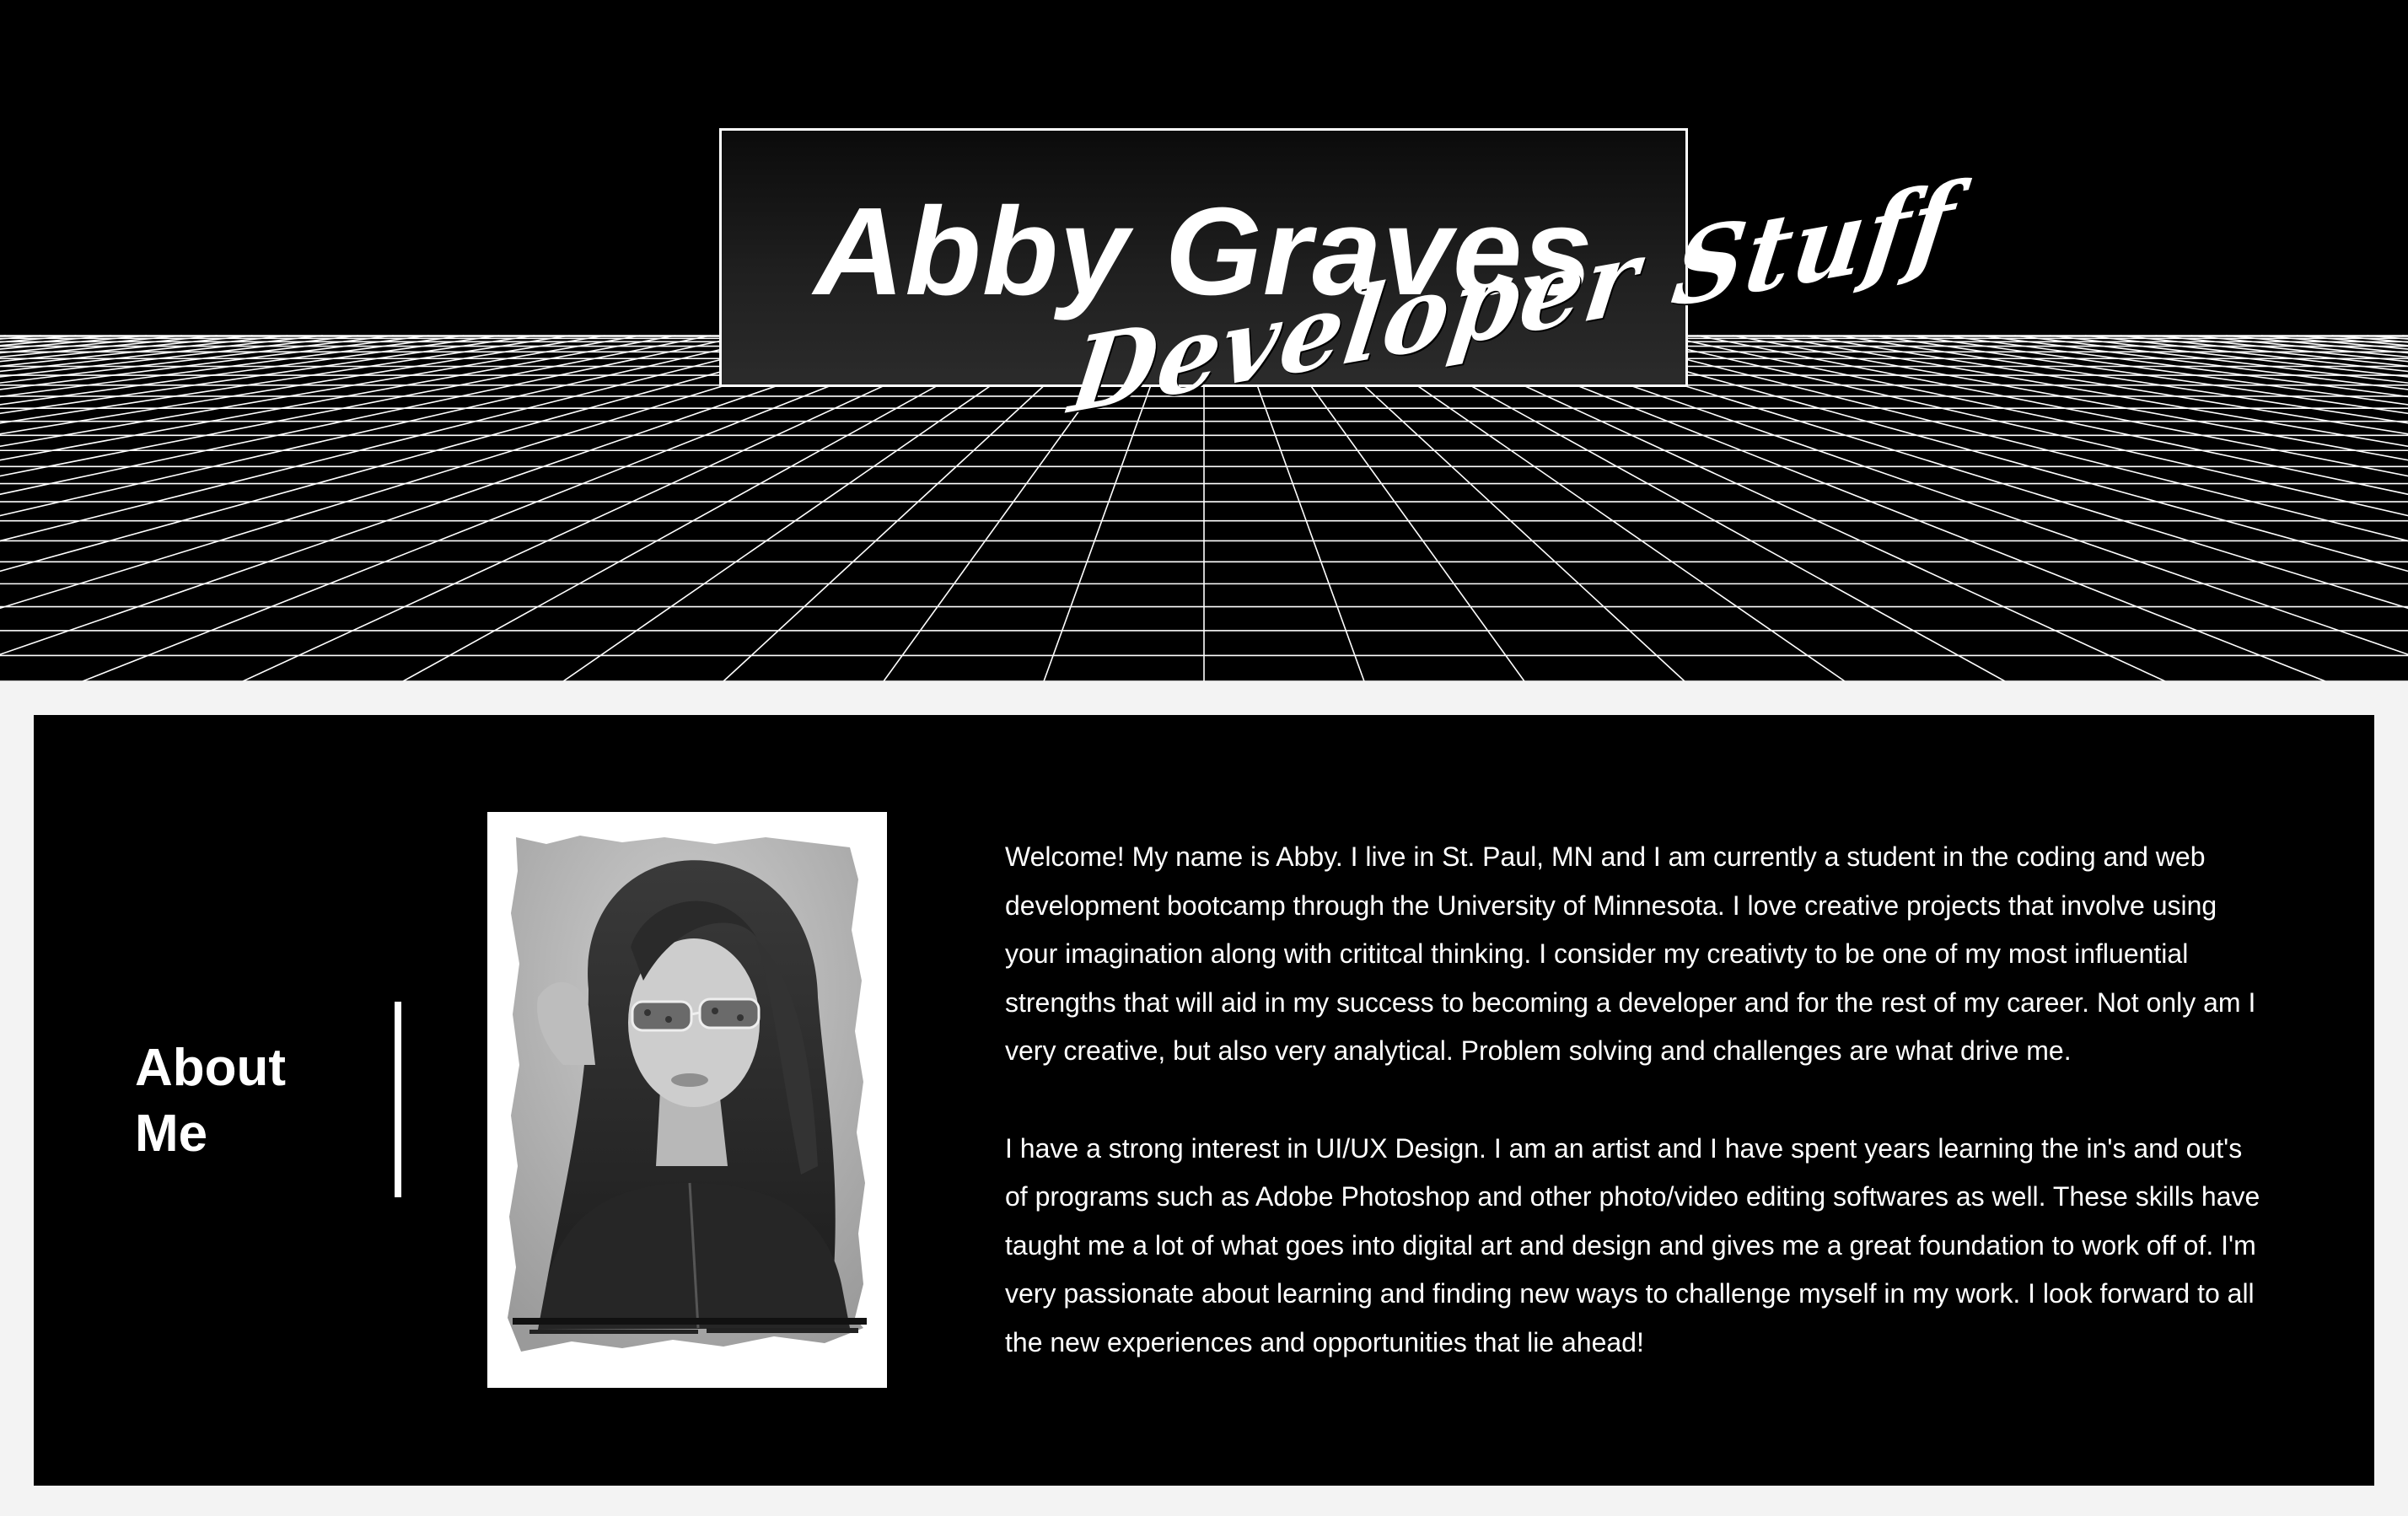 This screenshot has height=1516, width=2408. What do you see at coordinates (244, 1101) in the screenshot?
I see `about-heading: About Me` at bounding box center [244, 1101].